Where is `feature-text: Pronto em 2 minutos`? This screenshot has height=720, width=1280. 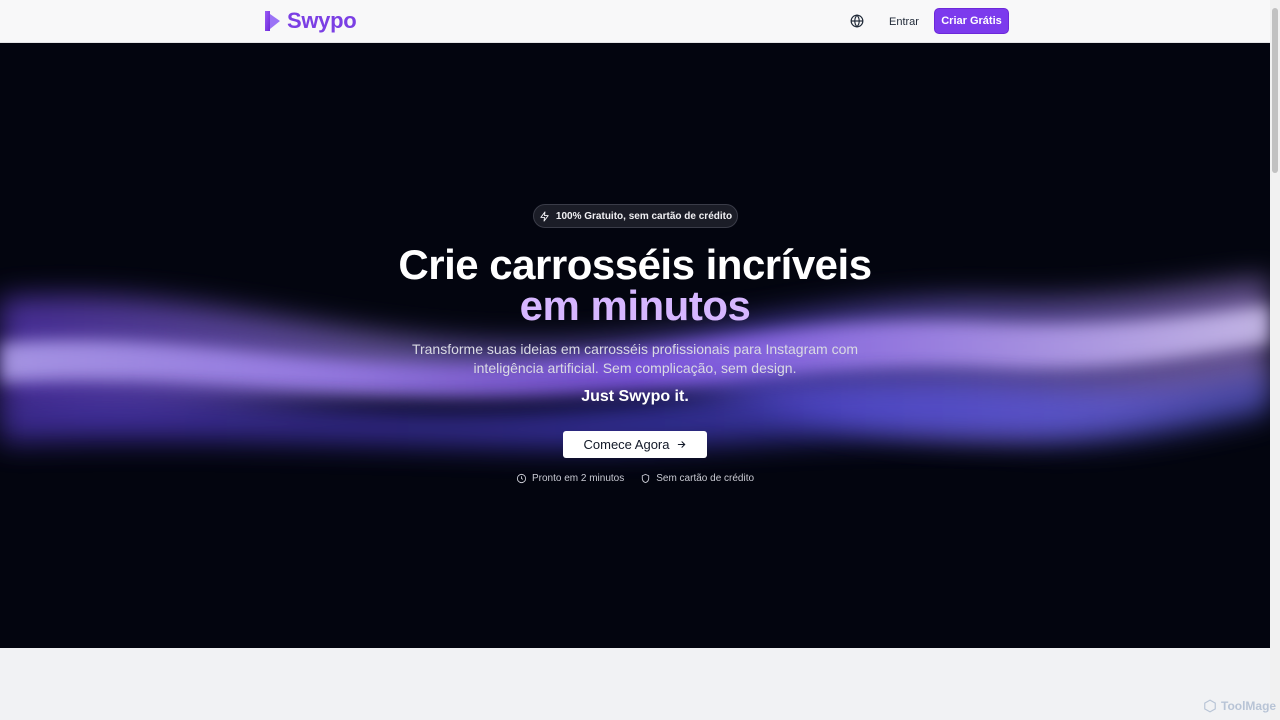 feature-text: Pronto em 2 minutos is located at coordinates (578, 478).